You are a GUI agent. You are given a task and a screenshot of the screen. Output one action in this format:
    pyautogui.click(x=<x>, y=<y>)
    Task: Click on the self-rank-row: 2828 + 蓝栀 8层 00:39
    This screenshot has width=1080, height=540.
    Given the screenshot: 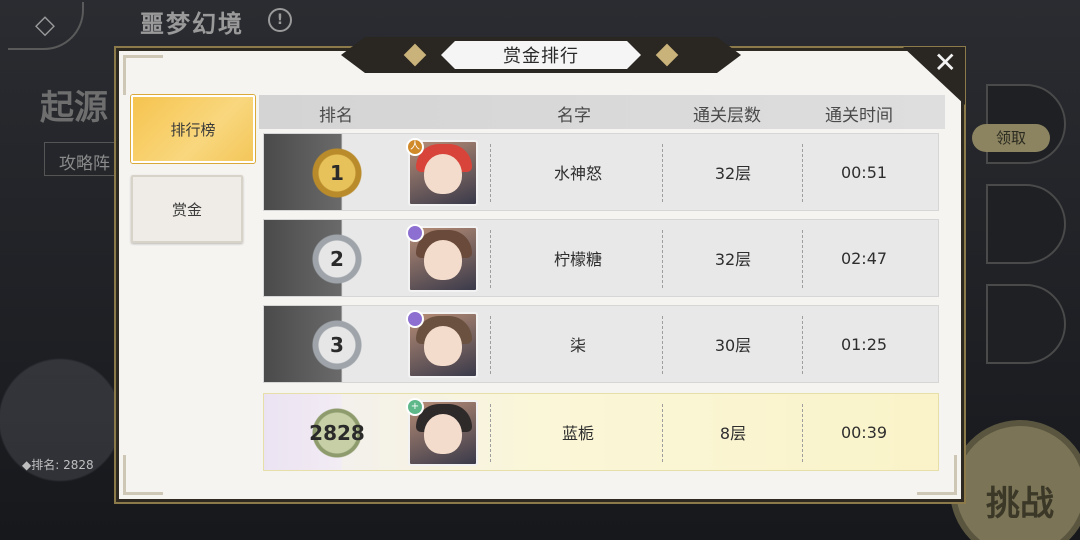 What is the action you would take?
    pyautogui.click(x=601, y=432)
    